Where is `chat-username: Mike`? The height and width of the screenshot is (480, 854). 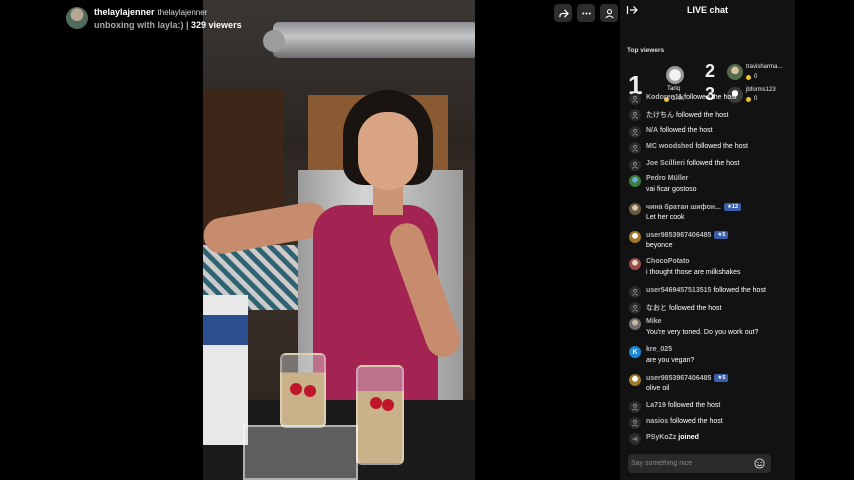
chat-username: Mike is located at coordinates (654, 321).